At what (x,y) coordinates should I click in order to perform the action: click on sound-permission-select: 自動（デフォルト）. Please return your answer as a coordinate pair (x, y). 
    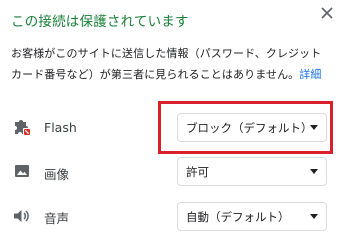
    Looking at the image, I should click on (252, 216).